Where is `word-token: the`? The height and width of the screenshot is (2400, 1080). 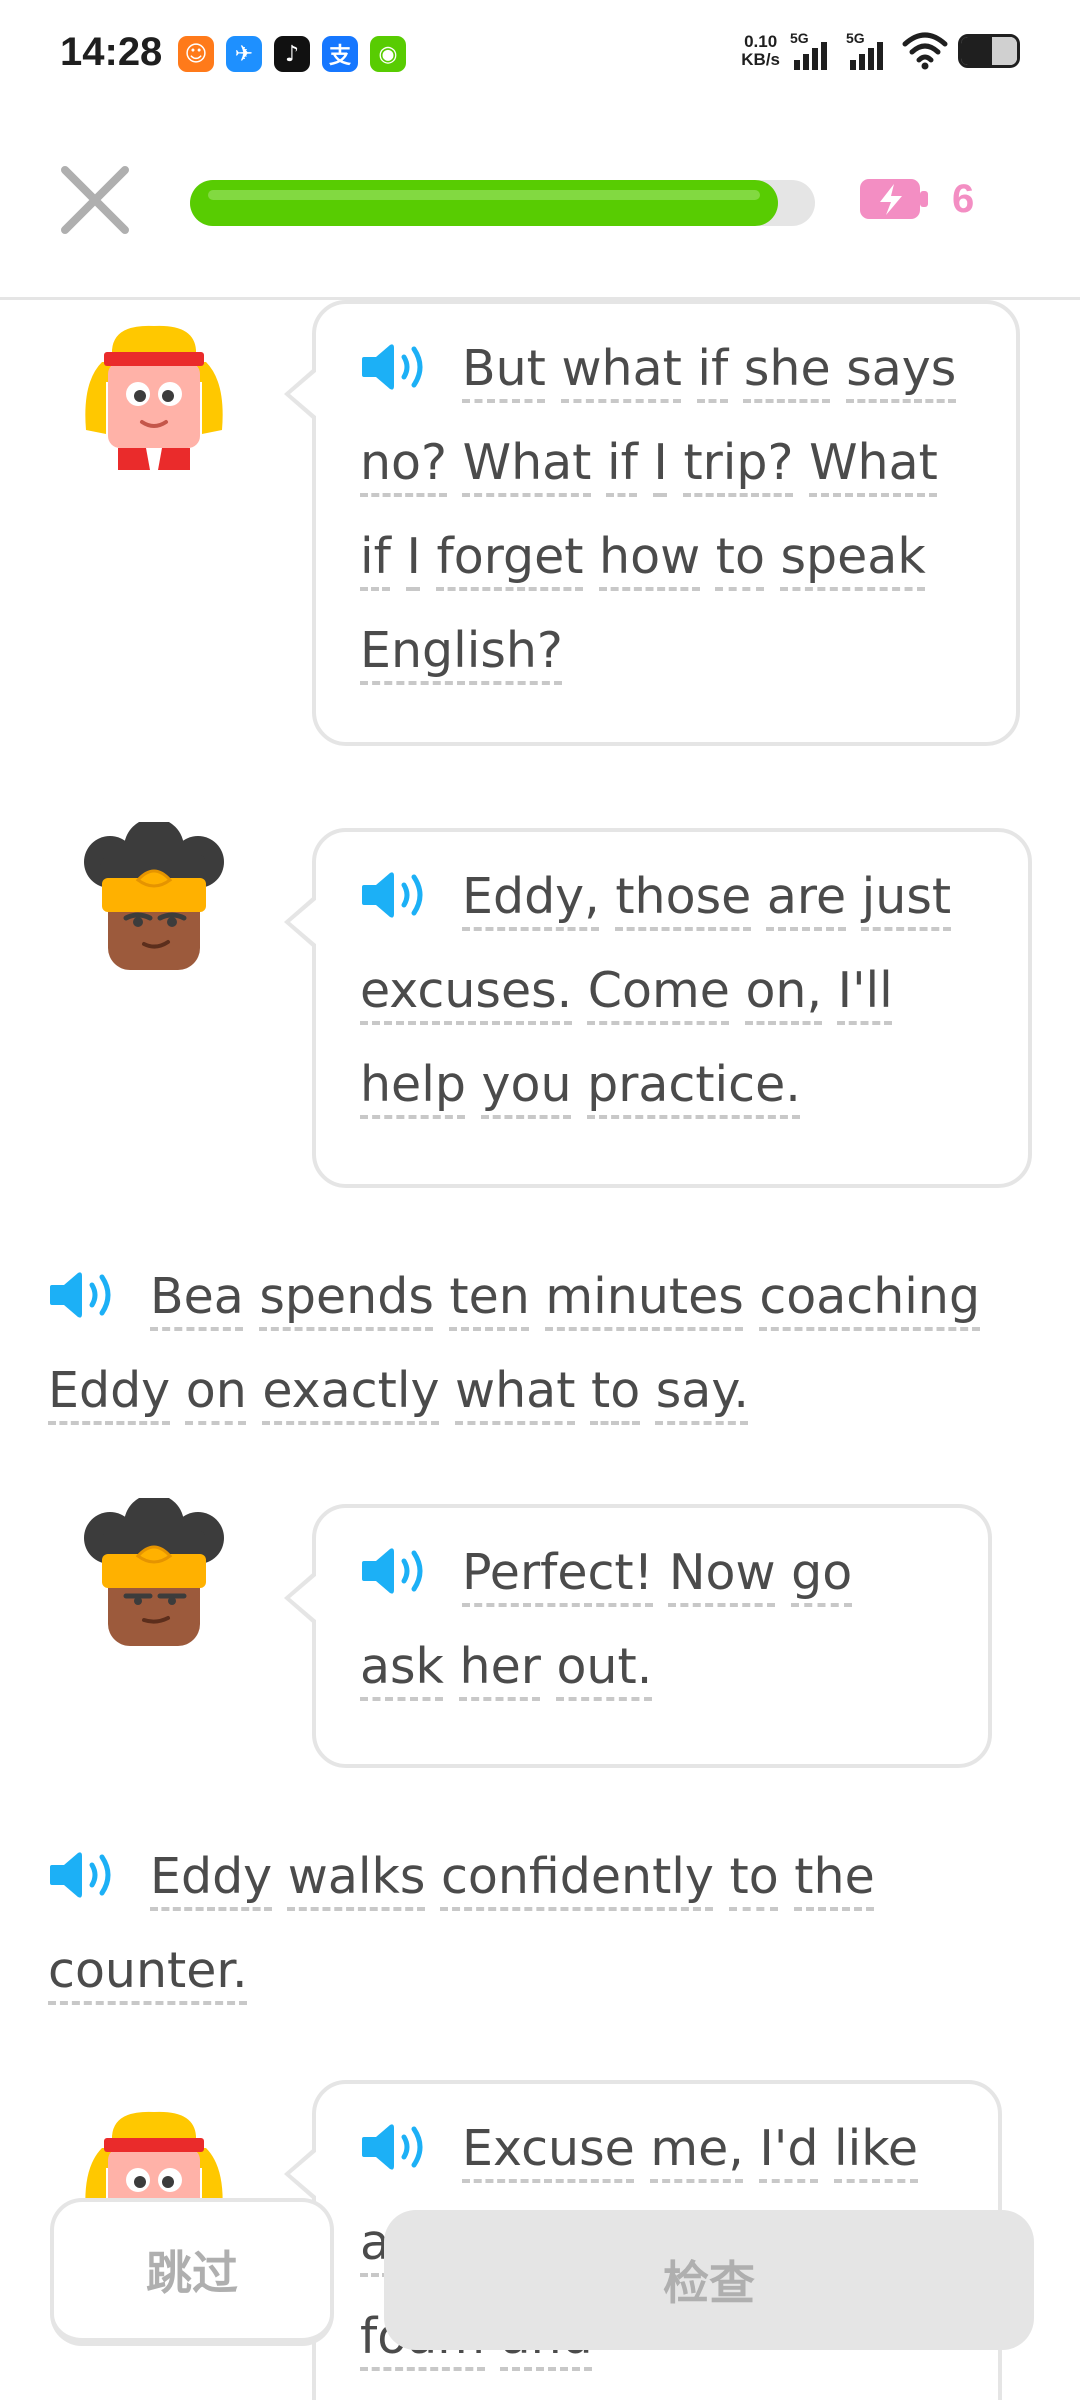 word-token: the is located at coordinates (834, 1876).